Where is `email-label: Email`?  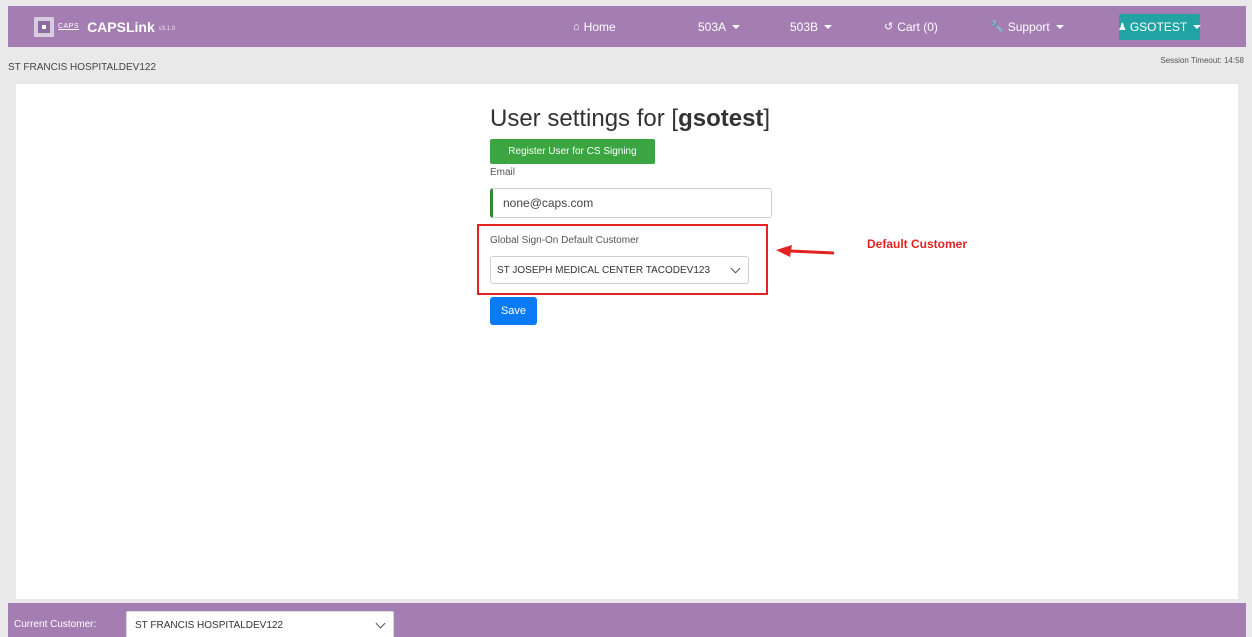
email-label: Email is located at coordinates (503, 172).